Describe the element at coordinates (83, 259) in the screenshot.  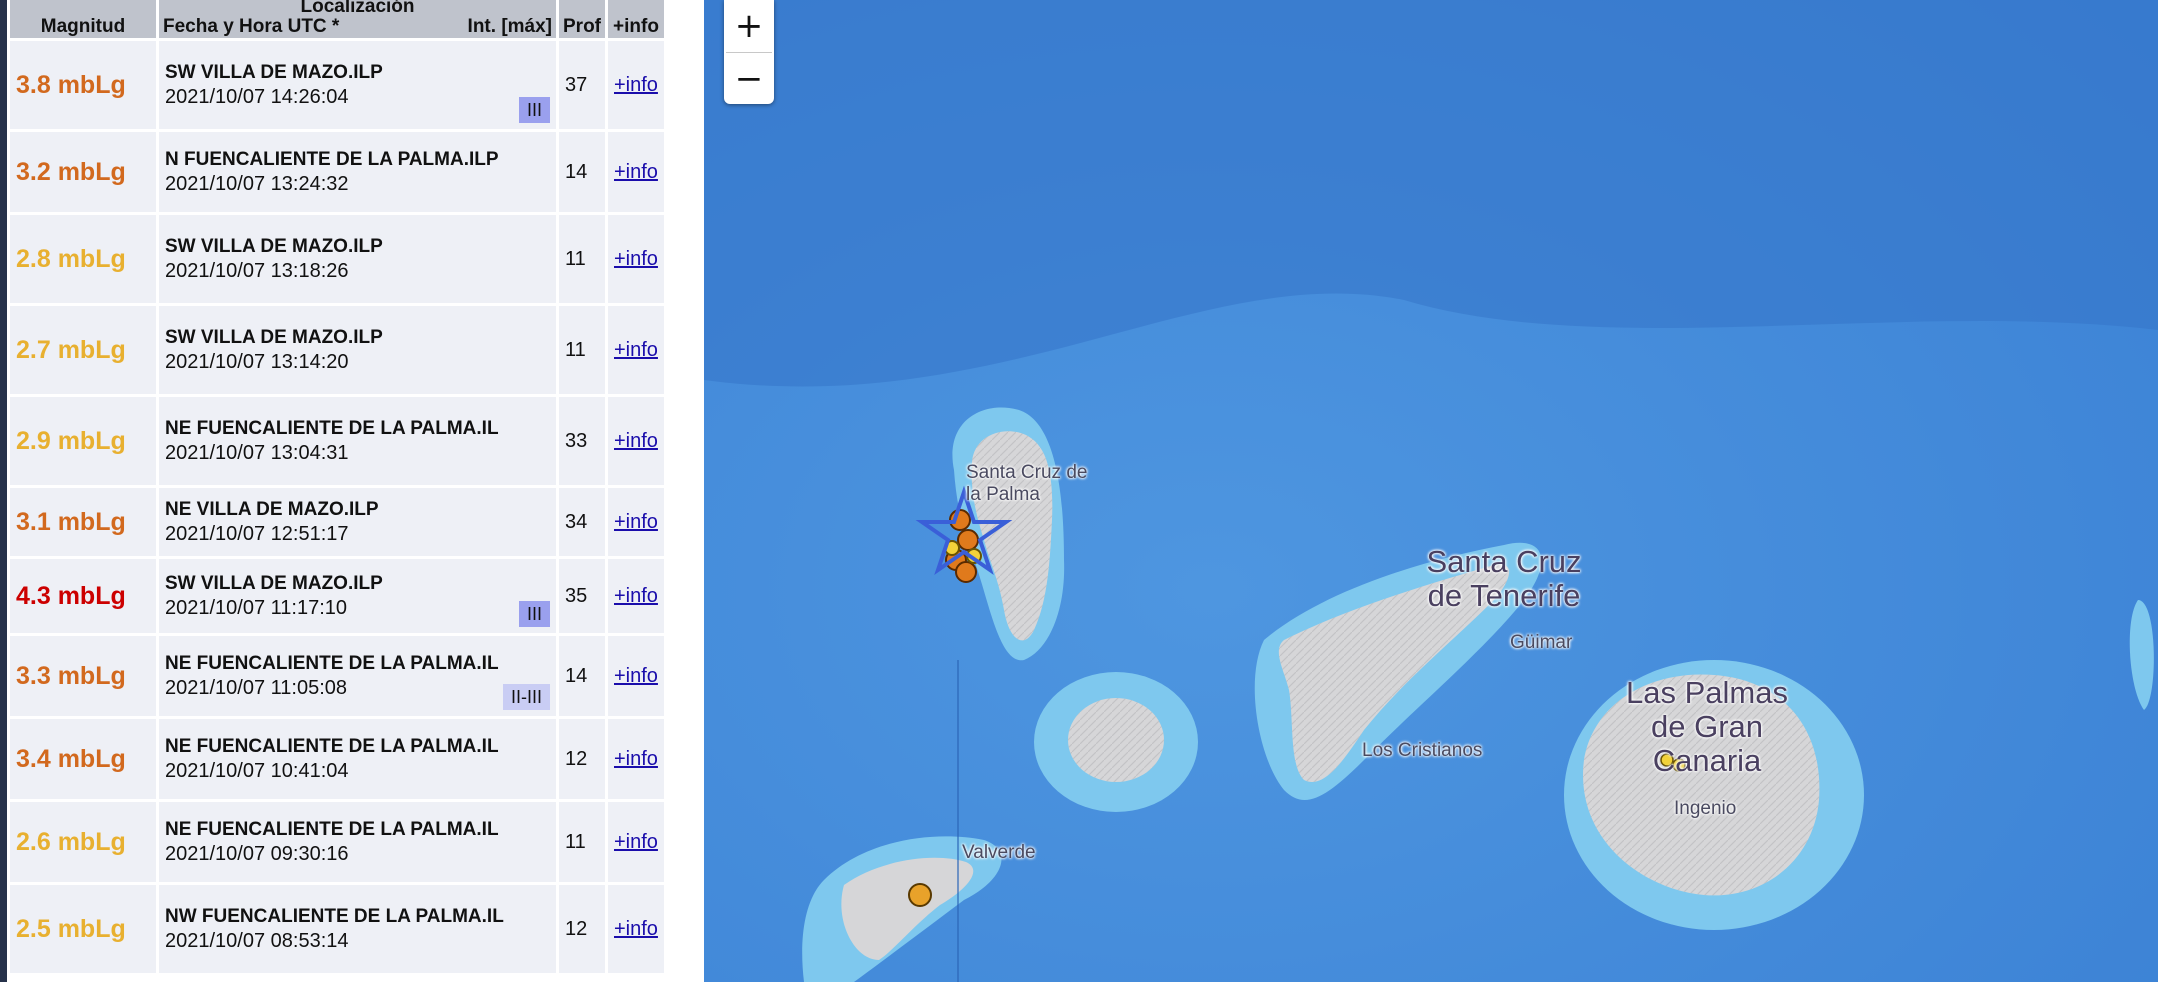
I see `magnitude-cell: 2.8 mbLg` at that location.